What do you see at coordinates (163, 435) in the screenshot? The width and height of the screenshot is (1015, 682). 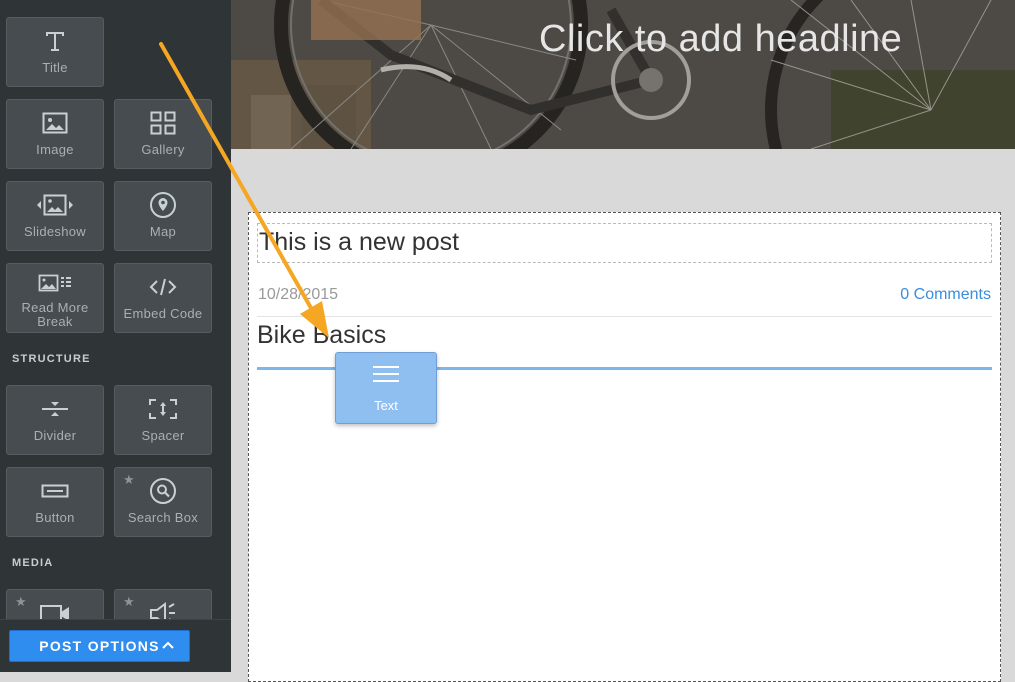 I see `element-tile-label: Spacer` at bounding box center [163, 435].